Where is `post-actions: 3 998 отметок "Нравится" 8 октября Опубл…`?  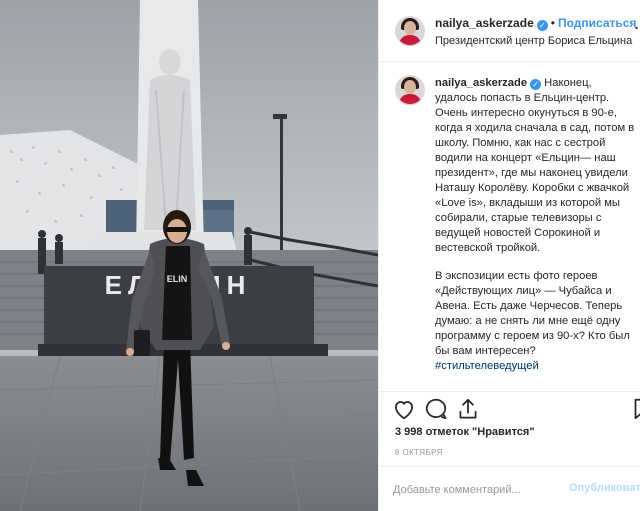 post-actions: 3 998 отметок "Нравится" 8 октября Опубл… is located at coordinates (509, 450).